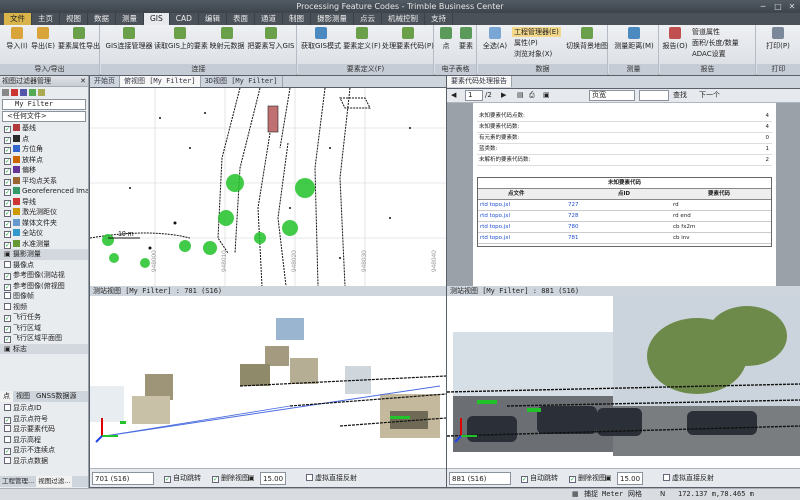 This screenshot has height=500, width=800. What do you see at coordinates (23, 396) in the screenshot?
I see `tab-views: 视图` at bounding box center [23, 396].